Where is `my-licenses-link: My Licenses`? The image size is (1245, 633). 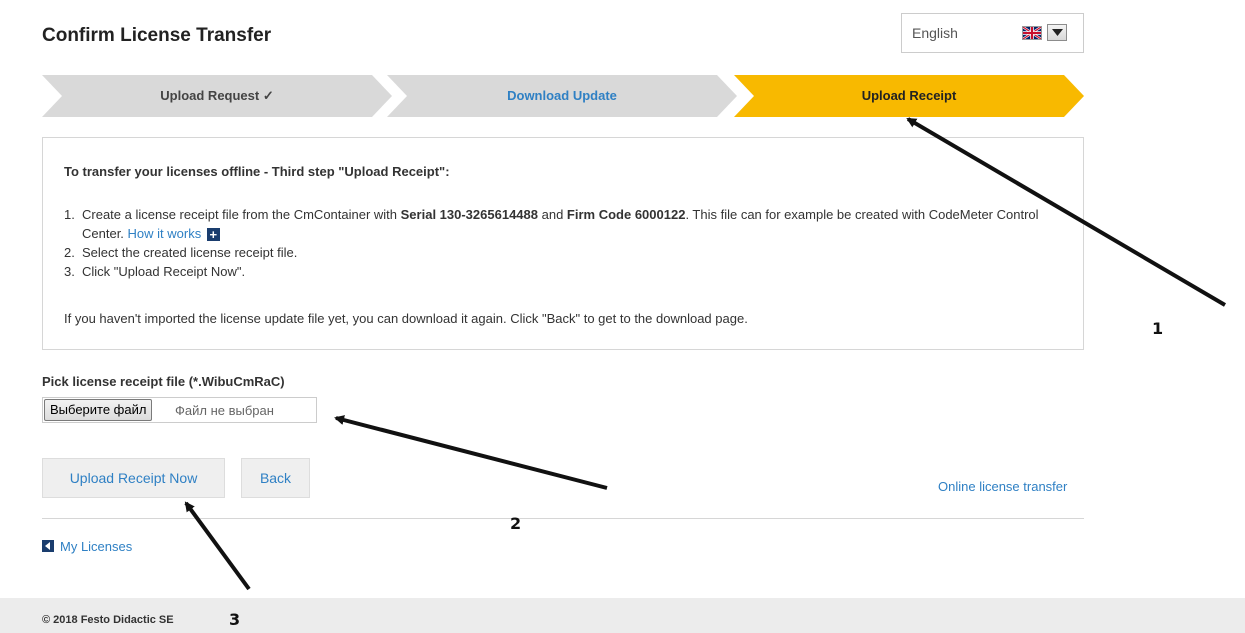
my-licenses-link: My Licenses is located at coordinates (87, 546).